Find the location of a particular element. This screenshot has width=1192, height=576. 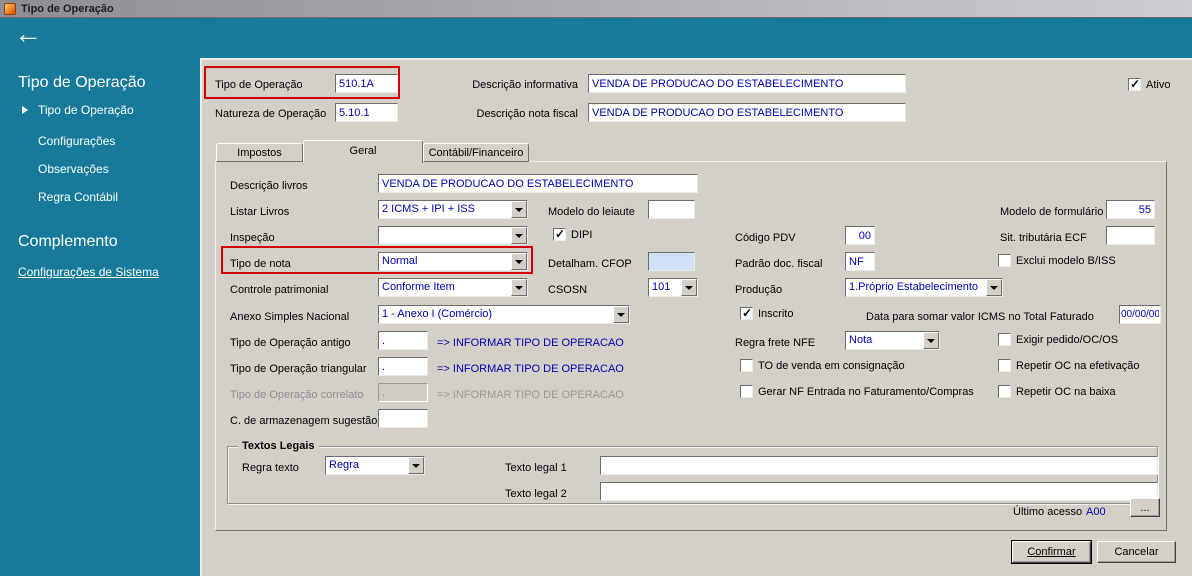

to-triangular-label: Tipo de Operação triangular is located at coordinates (298, 369).